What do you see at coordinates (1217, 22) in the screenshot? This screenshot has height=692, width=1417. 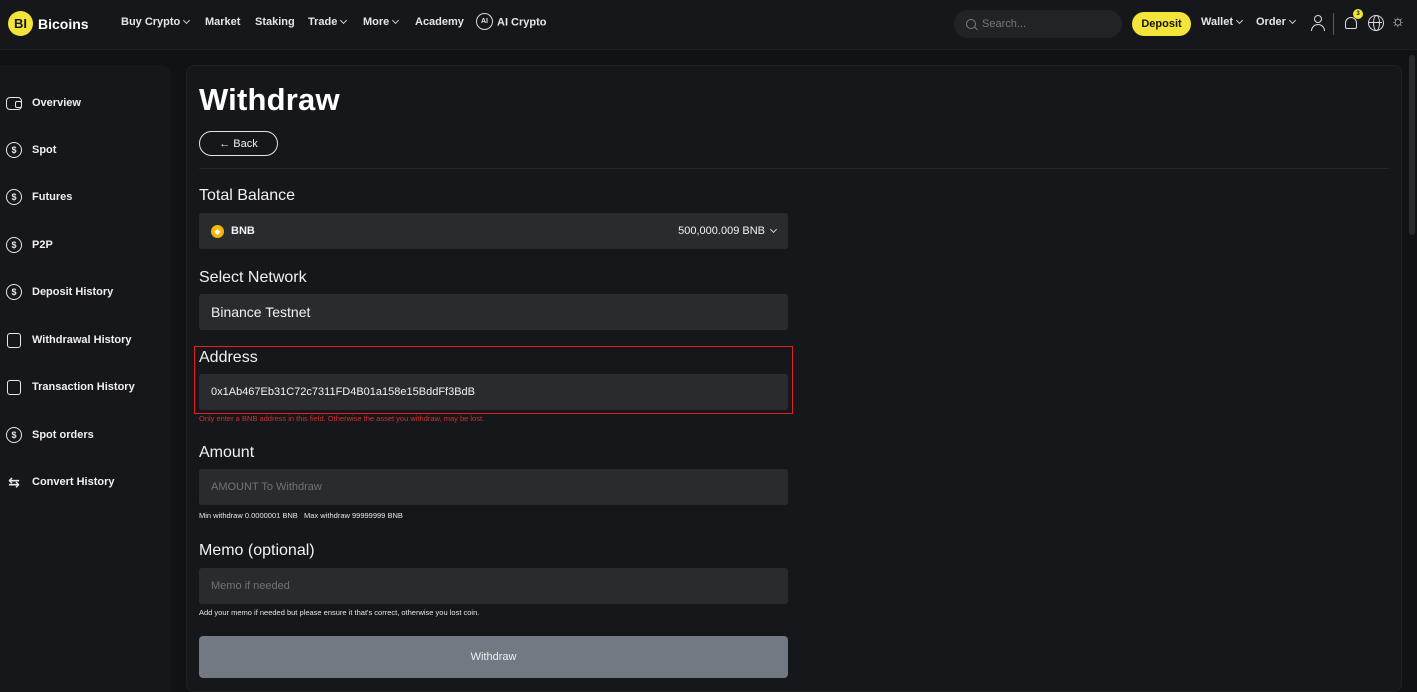 I see `nav-wallet-label: Wallet` at bounding box center [1217, 22].